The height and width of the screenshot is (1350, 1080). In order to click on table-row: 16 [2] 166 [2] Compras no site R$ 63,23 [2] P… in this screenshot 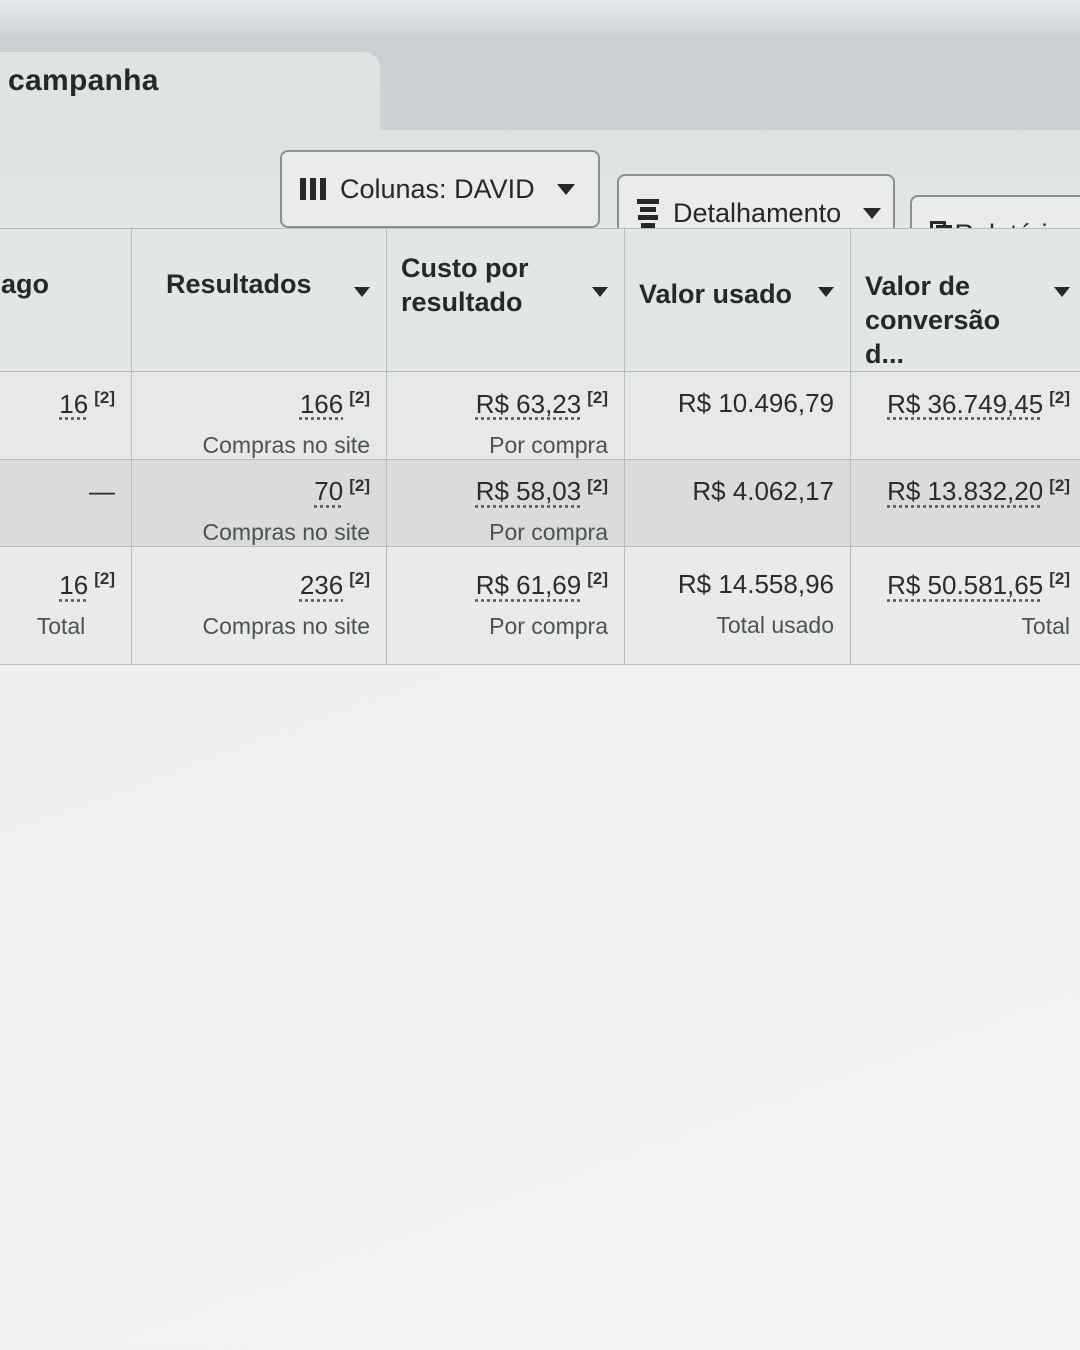, I will do `click(540, 415)`.